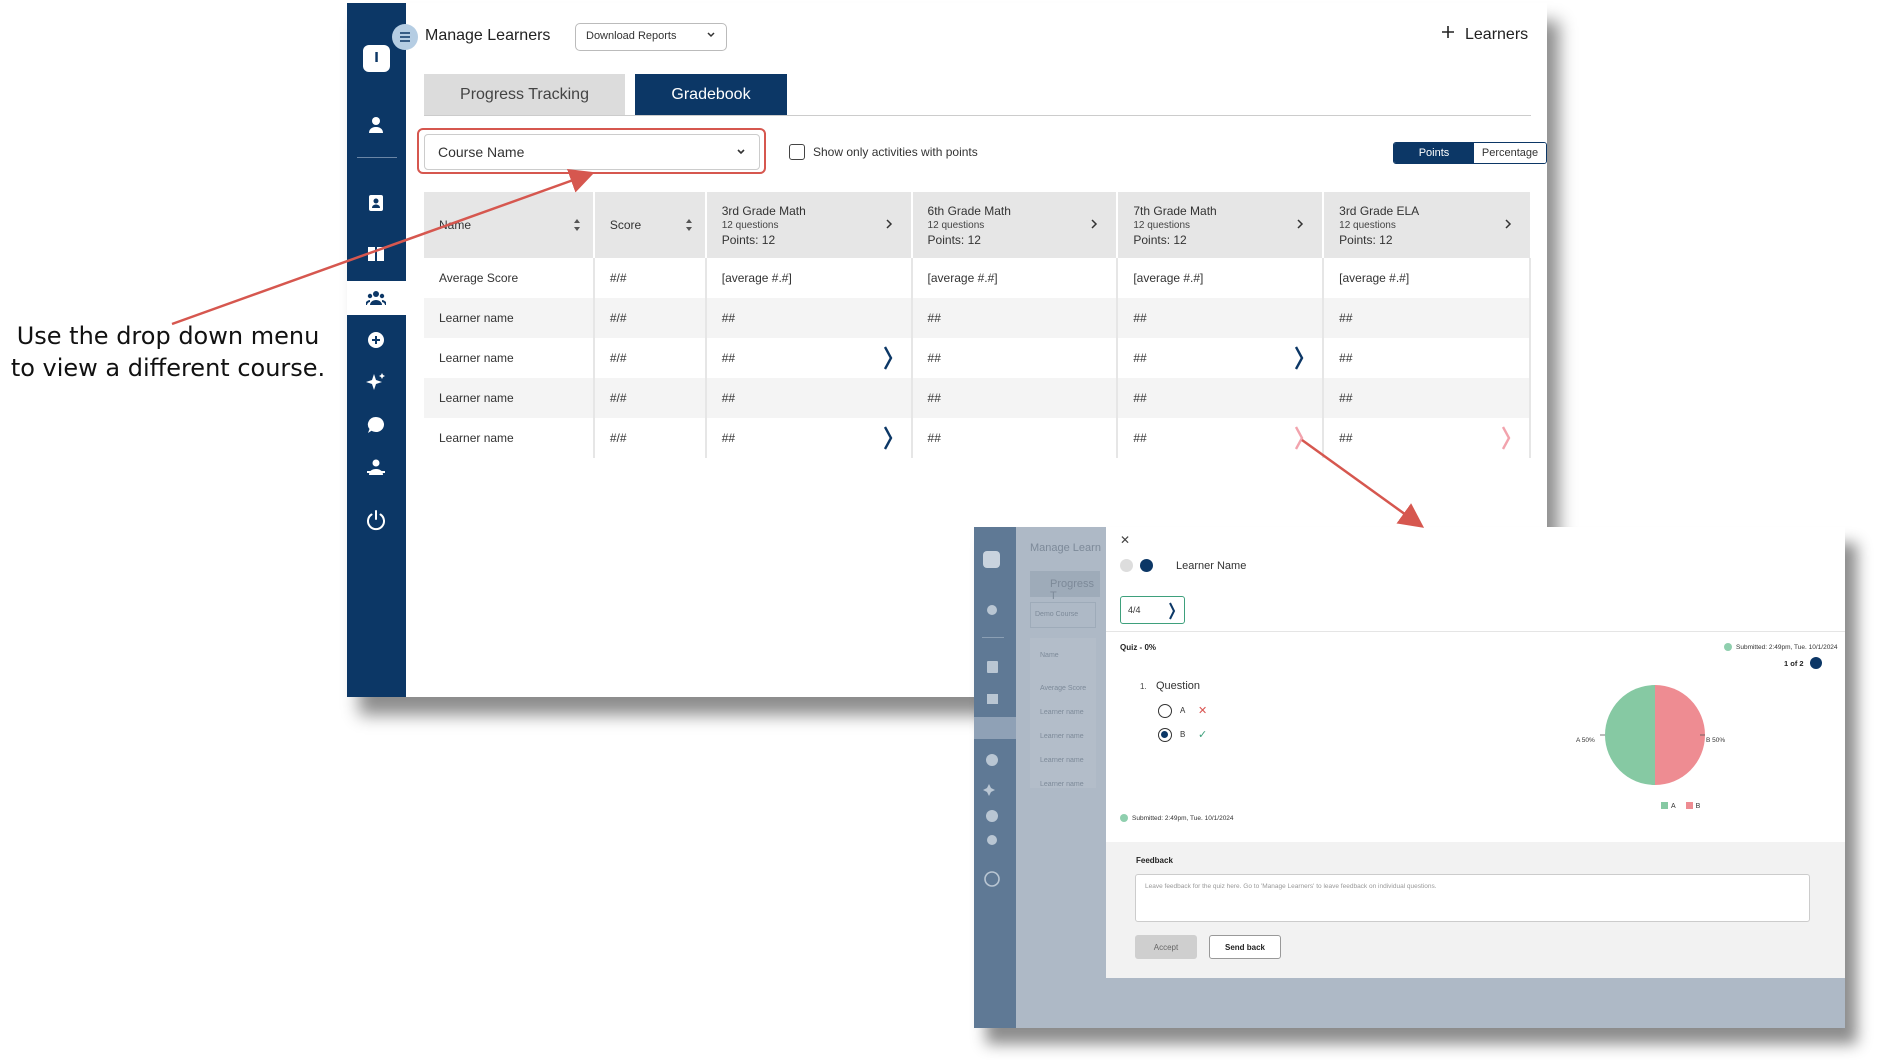 Image resolution: width=1886 pixels, height=1060 pixels. Describe the element at coordinates (1063, 615) in the screenshot. I see `inset-bg-course: Demo Course` at that location.